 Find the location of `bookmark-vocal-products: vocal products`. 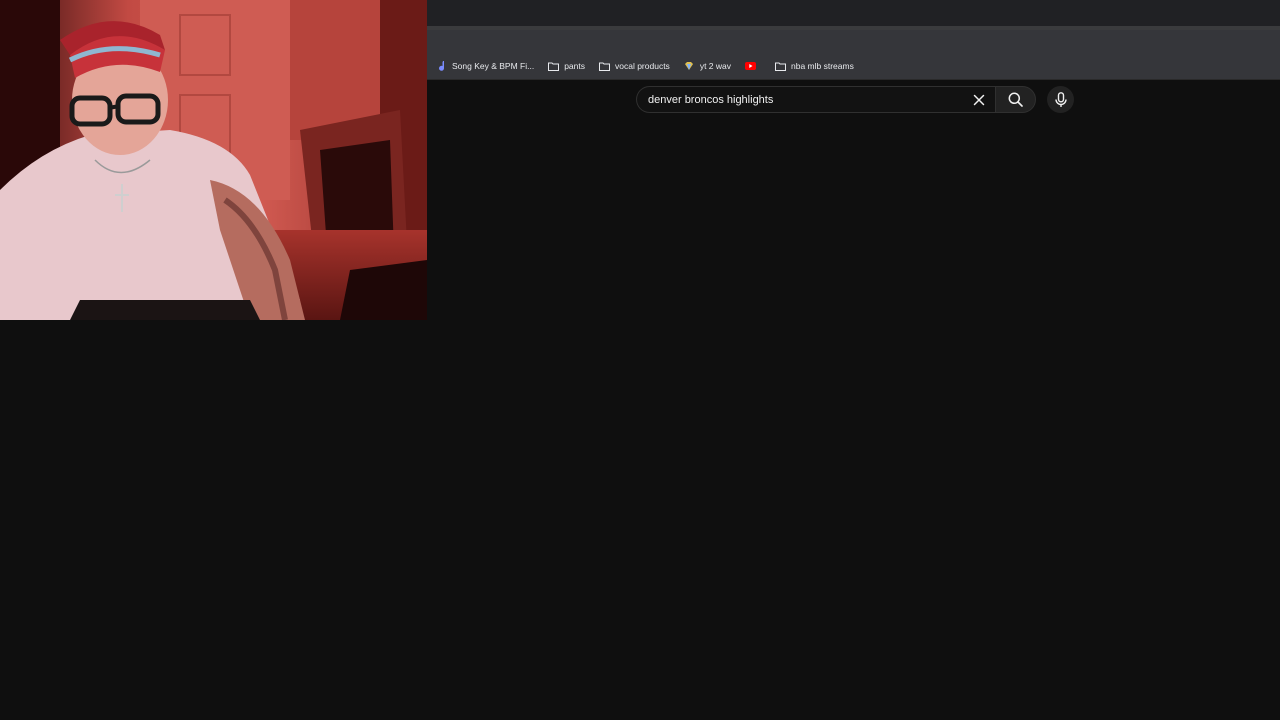

bookmark-vocal-products: vocal products is located at coordinates (638, 66).